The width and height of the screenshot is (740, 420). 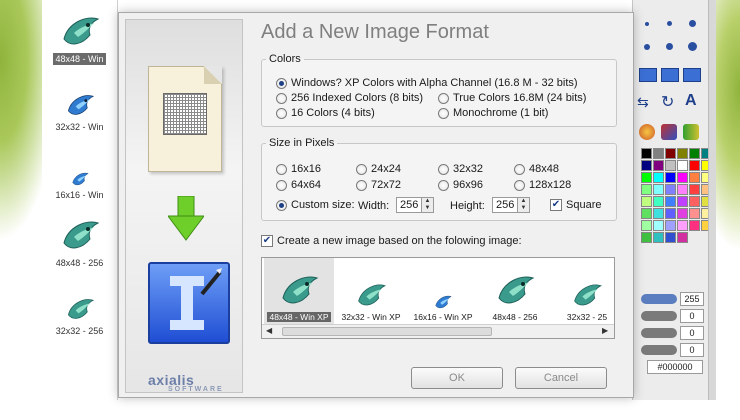 What do you see at coordinates (378, 169) in the screenshot?
I see `size-option-24: 24x24` at bounding box center [378, 169].